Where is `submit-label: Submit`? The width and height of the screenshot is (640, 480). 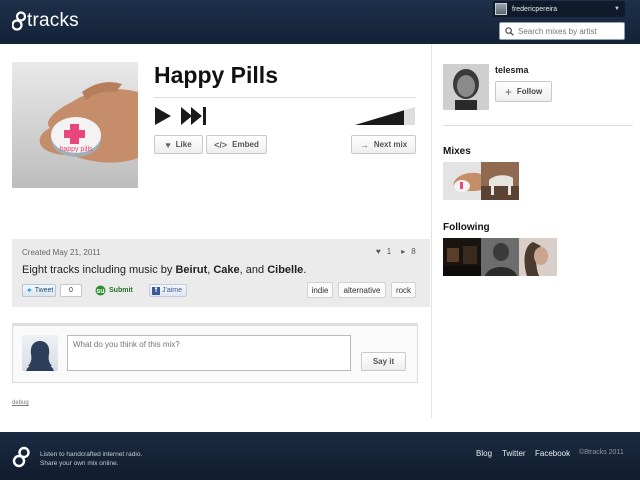
submit-label: Submit is located at coordinates (121, 290).